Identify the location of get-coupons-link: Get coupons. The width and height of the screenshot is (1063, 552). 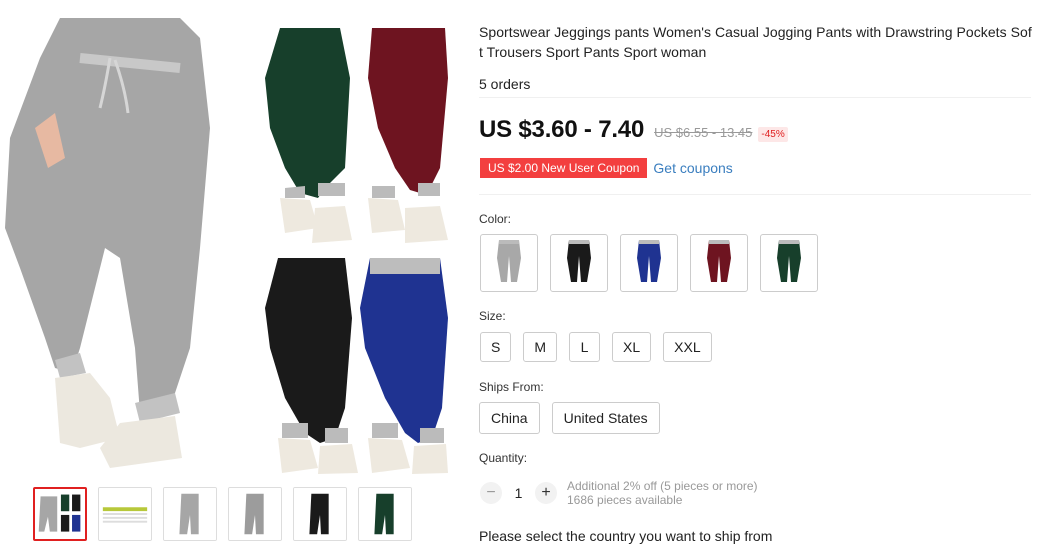
(692, 168).